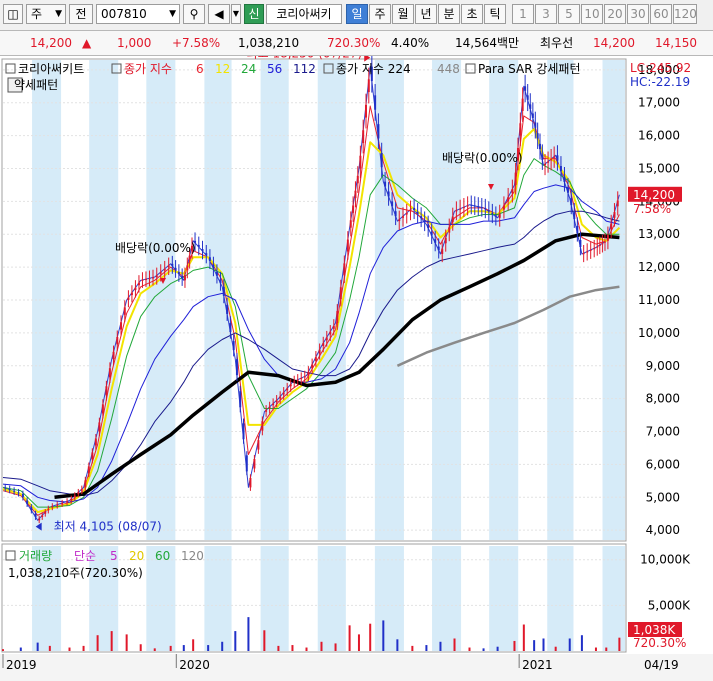 The image size is (713, 681). Describe the element at coordinates (546, 14) in the screenshot. I see `interval-button-3: 3` at that location.